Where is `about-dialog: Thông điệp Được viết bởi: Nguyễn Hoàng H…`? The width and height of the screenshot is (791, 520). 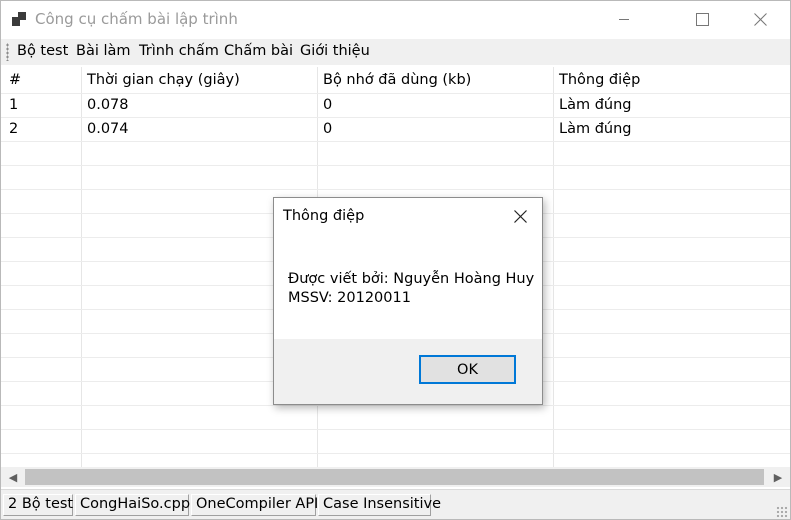 about-dialog: Thông điệp Được viết bởi: Nguyễn Hoàng H… is located at coordinates (408, 301).